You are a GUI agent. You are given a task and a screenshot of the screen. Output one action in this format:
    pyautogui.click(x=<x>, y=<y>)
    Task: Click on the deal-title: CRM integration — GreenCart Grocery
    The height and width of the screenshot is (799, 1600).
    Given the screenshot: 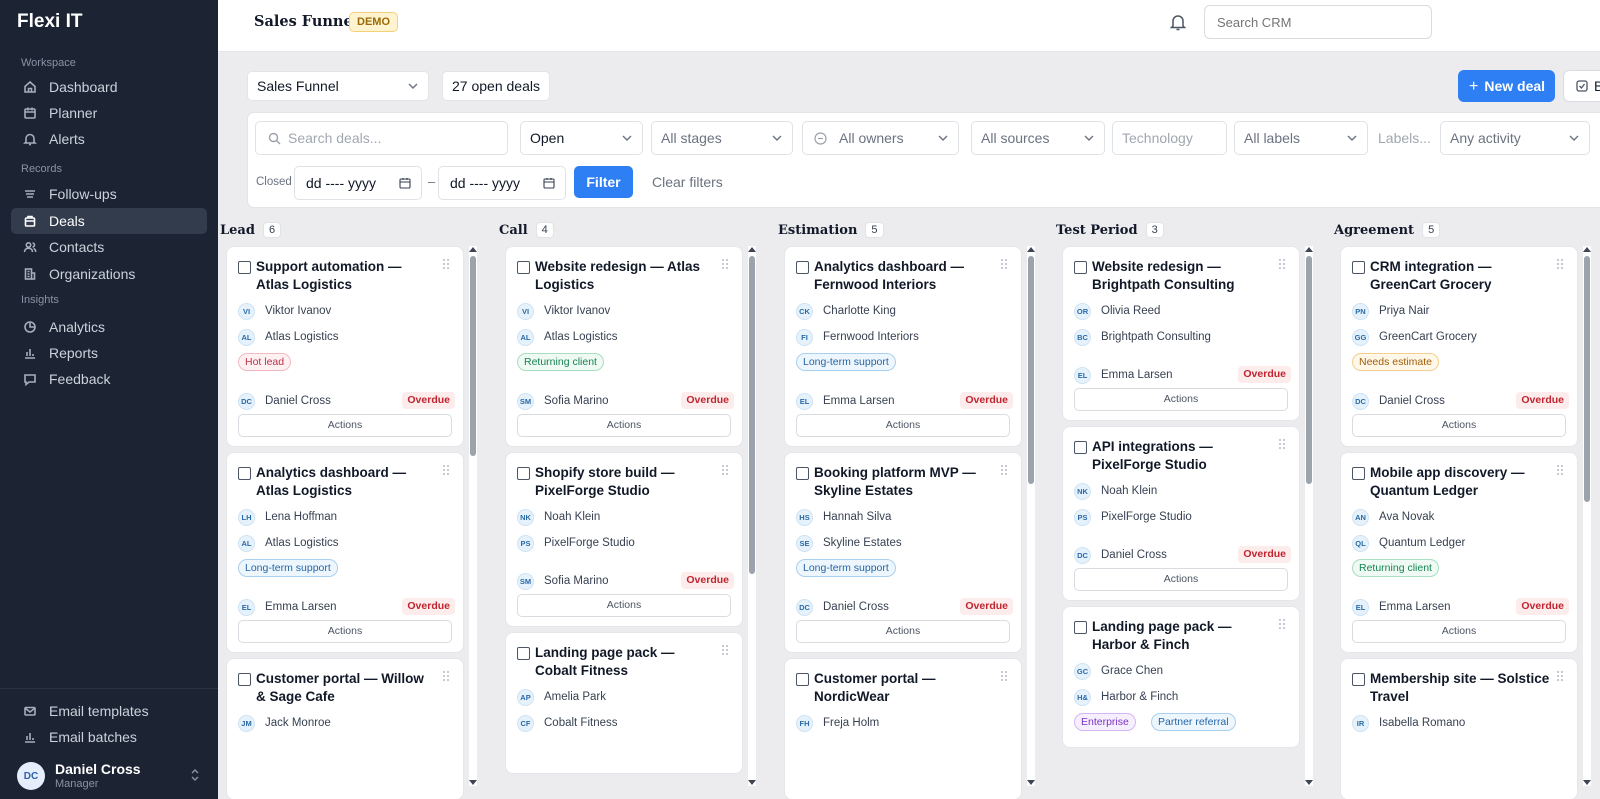 What is the action you would take?
    pyautogui.click(x=1460, y=275)
    